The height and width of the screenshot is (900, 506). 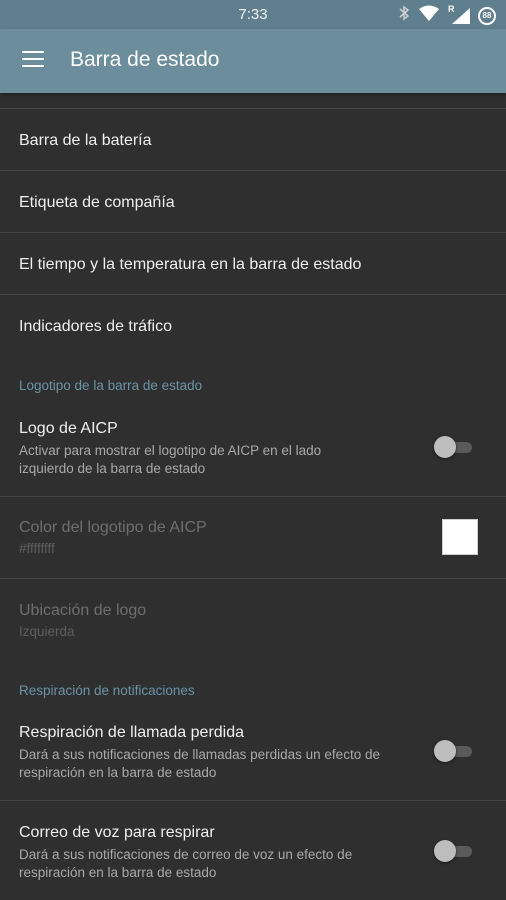 What do you see at coordinates (253, 800) in the screenshot?
I see `divider` at bounding box center [253, 800].